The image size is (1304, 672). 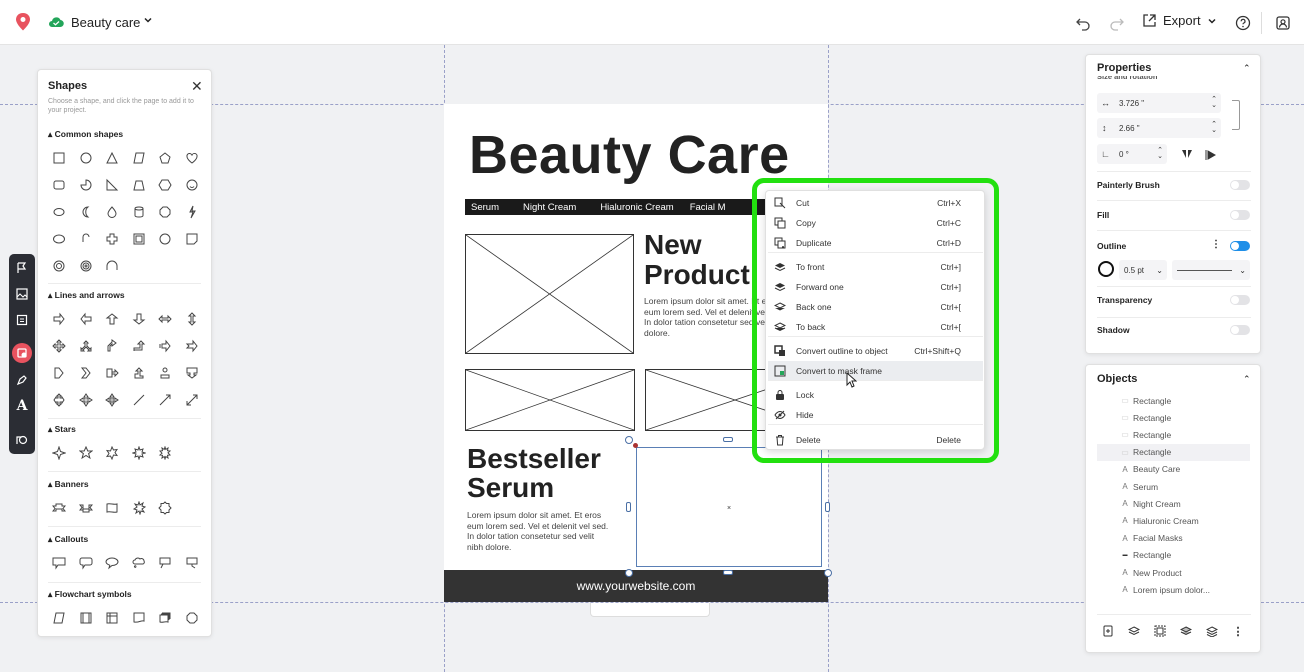 I want to click on star-6-icon, so click(x=112, y=453).